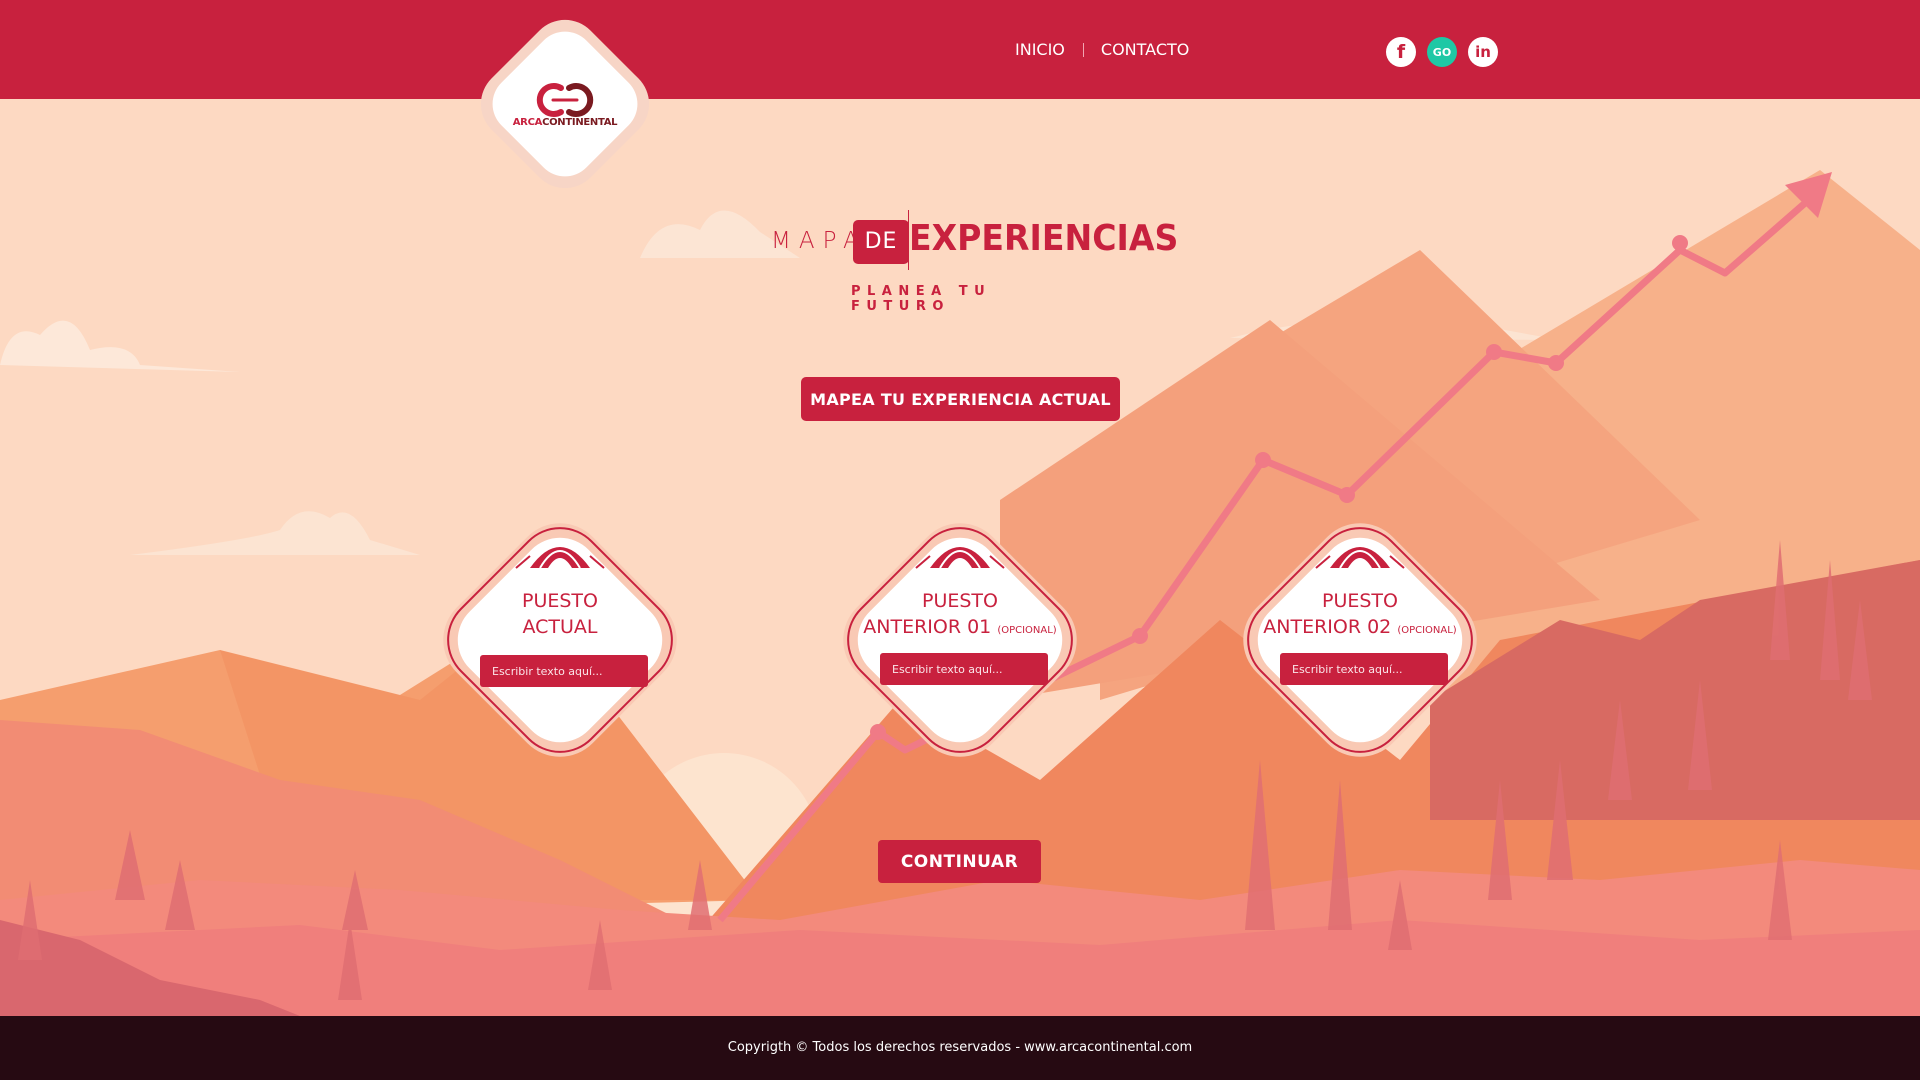 Image resolution: width=1920 pixels, height=1080 pixels. Describe the element at coordinates (1483, 52) in the screenshot. I see `linkedin-icon: in` at that location.